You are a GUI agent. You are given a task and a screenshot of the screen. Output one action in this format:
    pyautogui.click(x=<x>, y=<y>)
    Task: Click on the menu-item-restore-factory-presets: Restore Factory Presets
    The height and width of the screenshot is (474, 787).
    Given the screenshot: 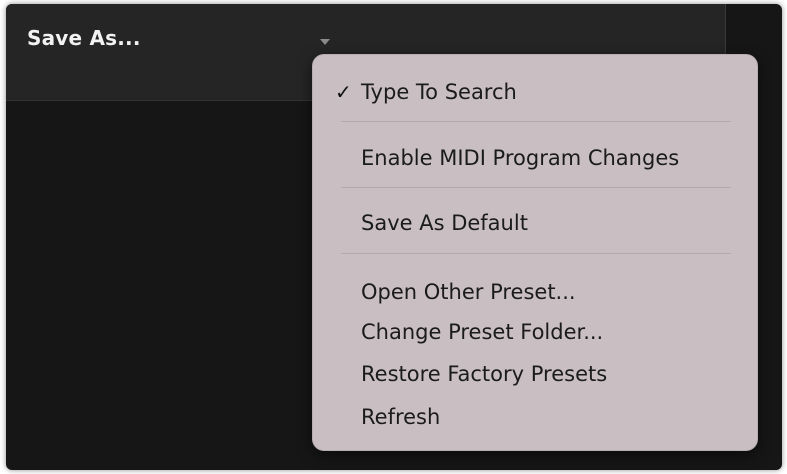 What is the action you would take?
    pyautogui.click(x=535, y=374)
    